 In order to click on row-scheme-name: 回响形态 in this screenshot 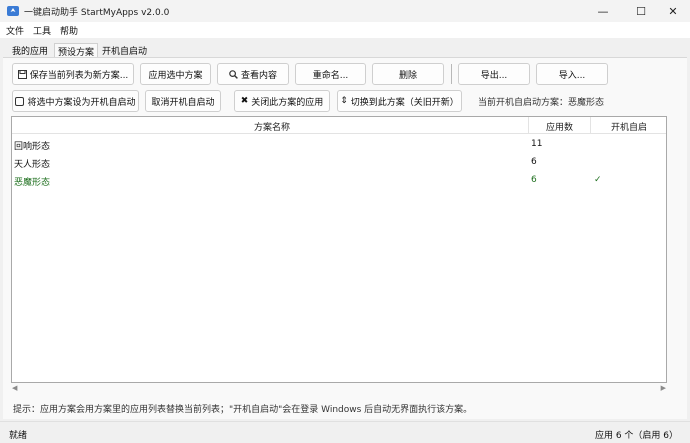, I will do `click(32, 147)`.